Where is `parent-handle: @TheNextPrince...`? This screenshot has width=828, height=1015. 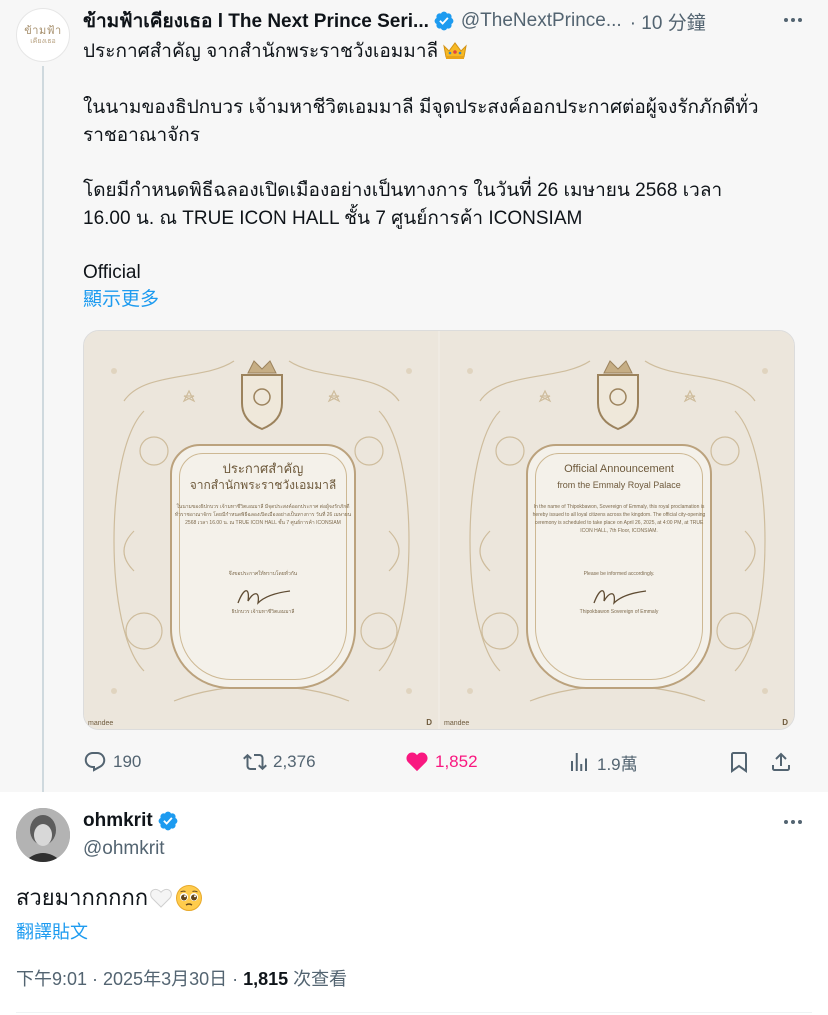
parent-handle: @TheNextPrince... is located at coordinates (541, 21).